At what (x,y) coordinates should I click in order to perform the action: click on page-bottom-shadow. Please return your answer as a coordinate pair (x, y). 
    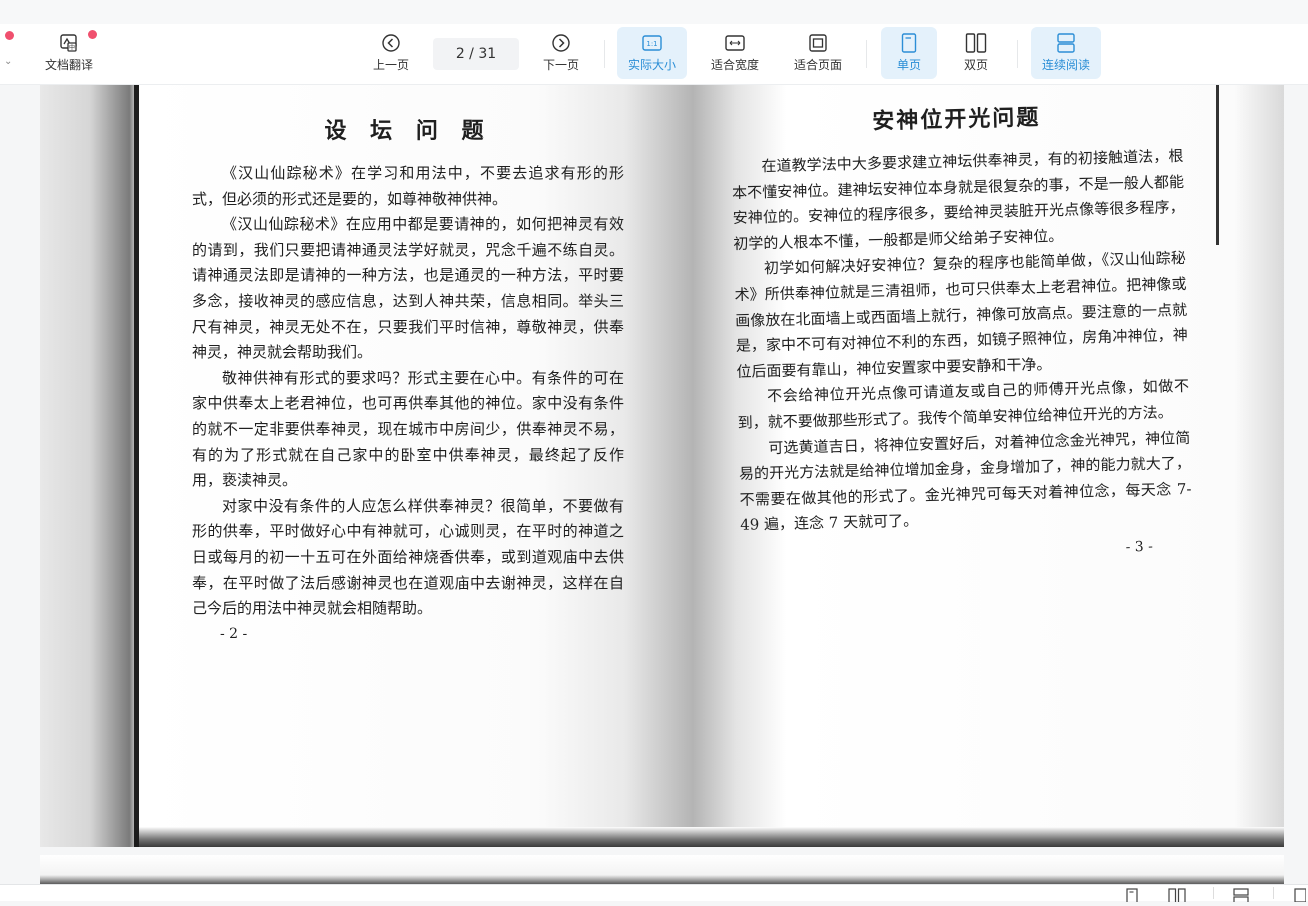
    Looking at the image, I should click on (711, 837).